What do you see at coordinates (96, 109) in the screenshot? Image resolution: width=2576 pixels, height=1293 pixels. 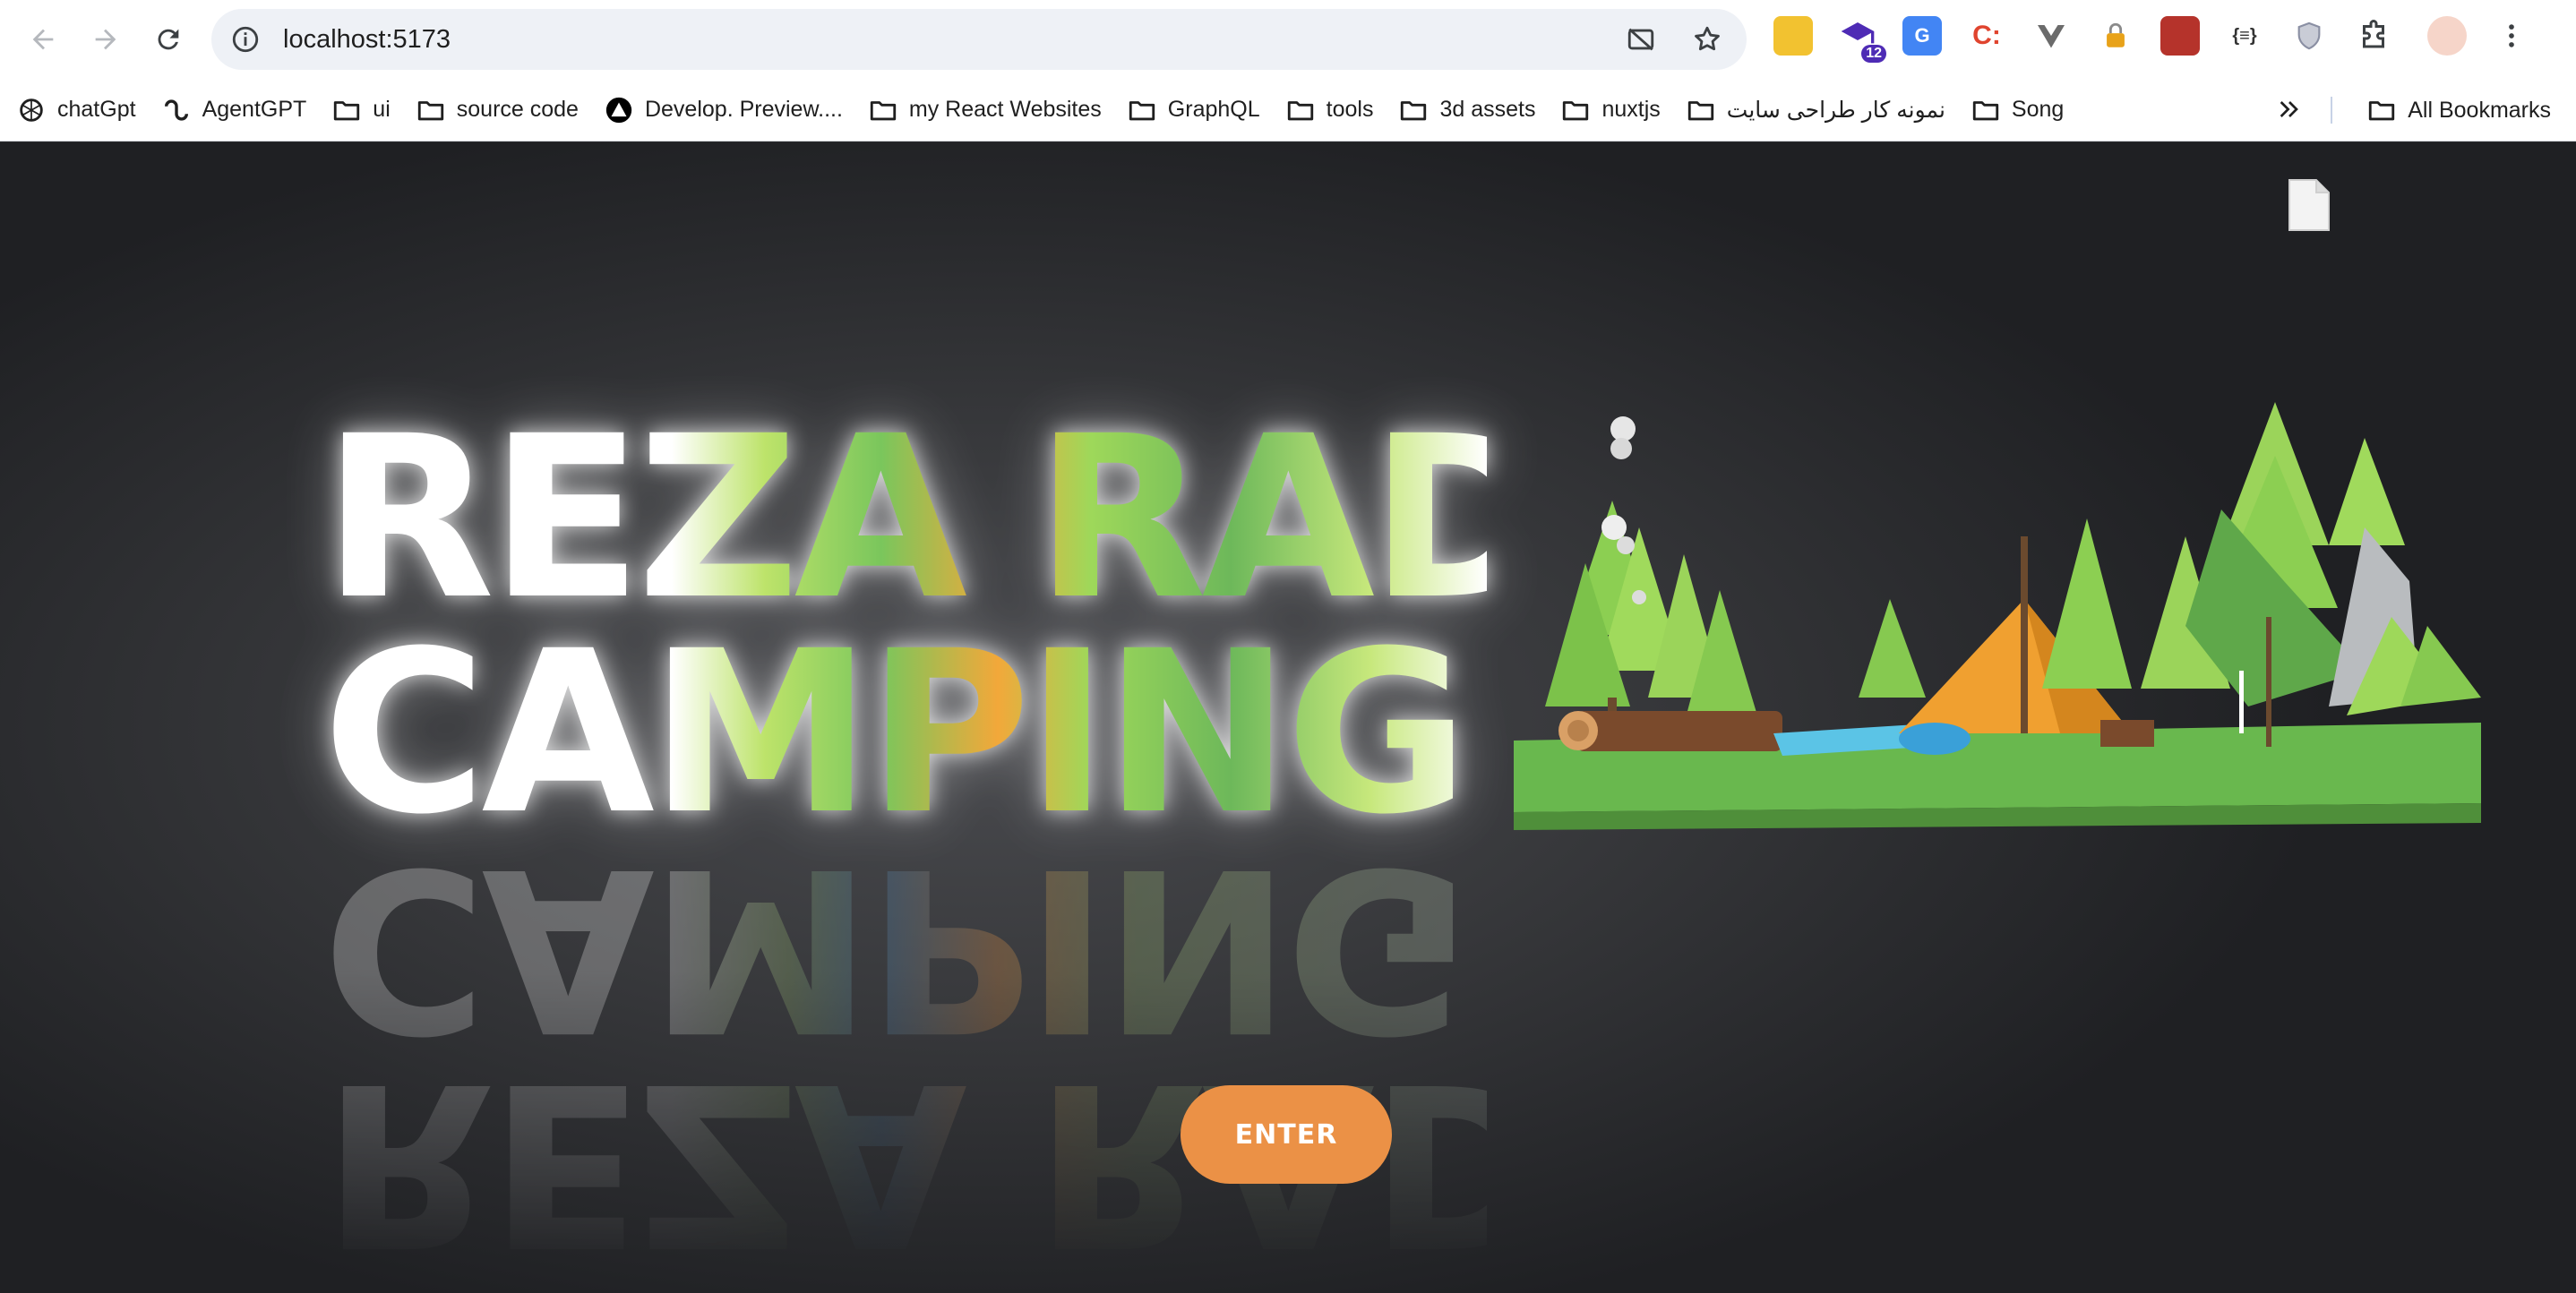 I see `bookmark-label: chatGpt` at bounding box center [96, 109].